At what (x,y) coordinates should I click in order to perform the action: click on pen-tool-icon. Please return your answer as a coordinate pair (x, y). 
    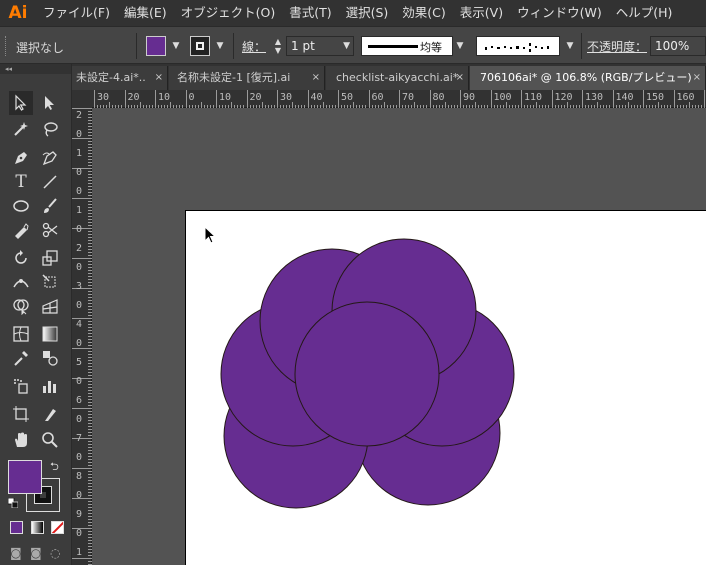
    Looking at the image, I should click on (21, 158).